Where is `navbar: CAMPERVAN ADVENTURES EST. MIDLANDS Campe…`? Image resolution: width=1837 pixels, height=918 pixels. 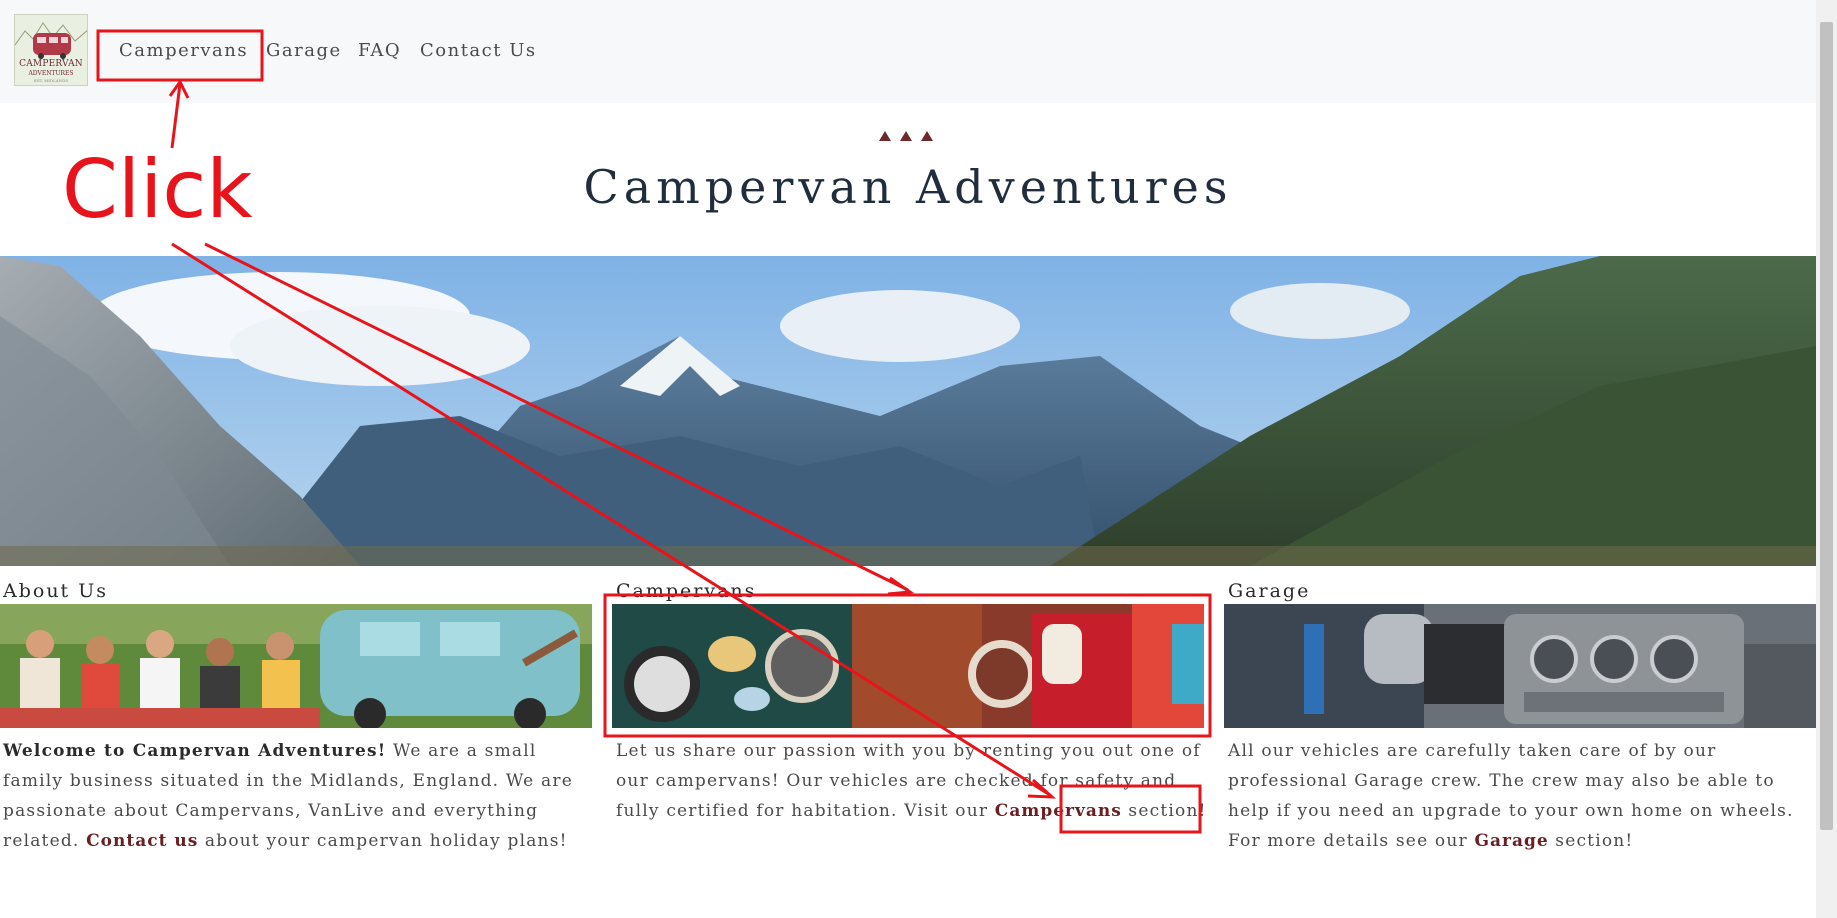
navbar: CAMPERVAN ADVENTURES EST. MIDLANDS Campe… is located at coordinates (908, 51).